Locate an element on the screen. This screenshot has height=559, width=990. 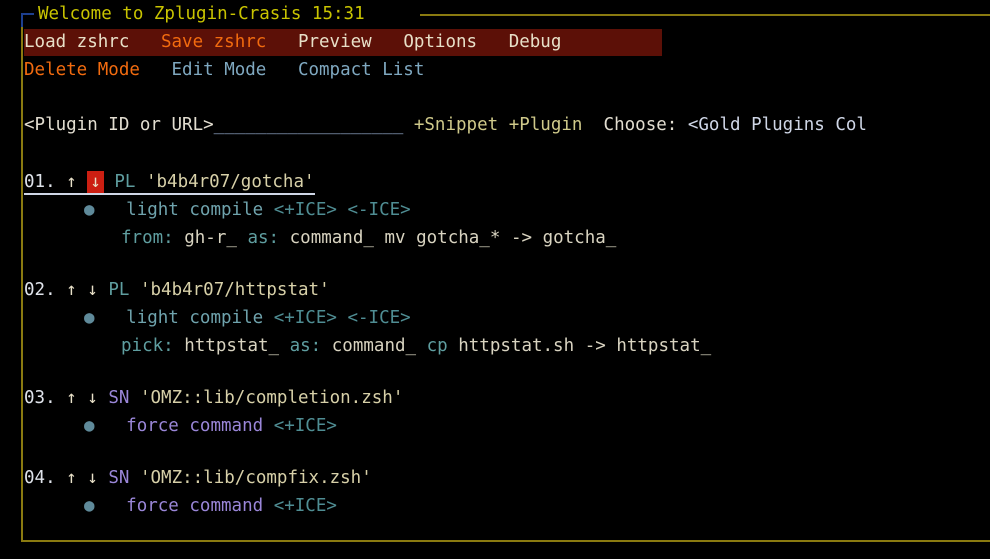
entry-index: 01. is located at coordinates (40, 182).